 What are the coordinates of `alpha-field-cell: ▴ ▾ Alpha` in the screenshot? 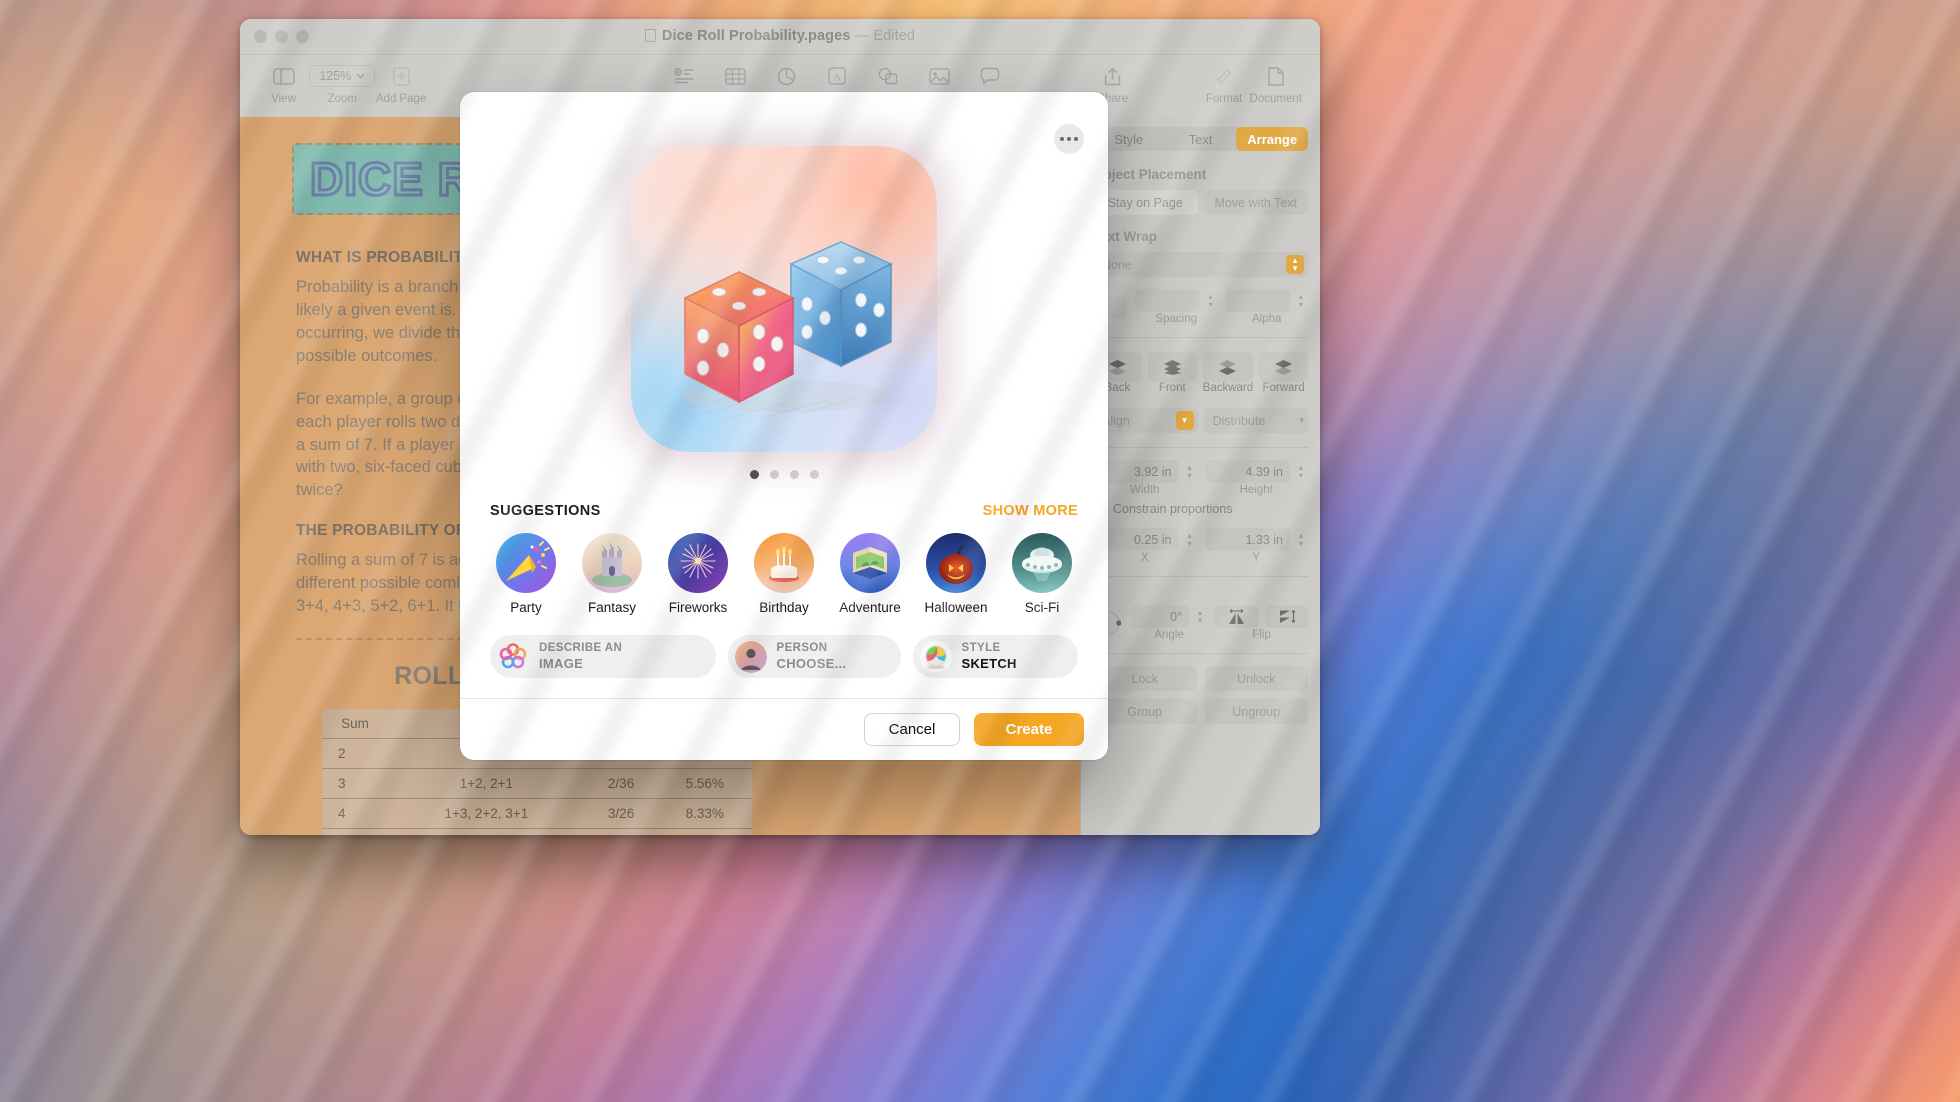 It's located at (1267, 307).